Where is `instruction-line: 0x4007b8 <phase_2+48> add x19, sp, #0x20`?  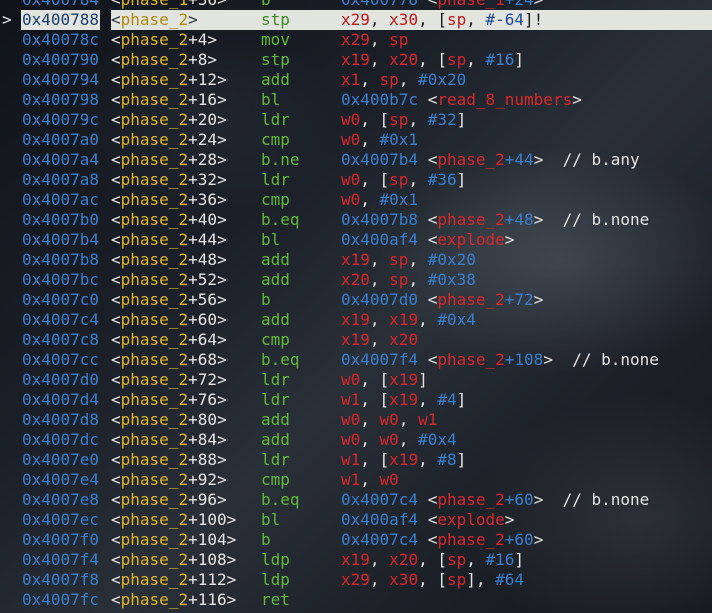
instruction-line: 0x4007b8 <phase_2+48> add x19, sp, #0x20 is located at coordinates (356, 260).